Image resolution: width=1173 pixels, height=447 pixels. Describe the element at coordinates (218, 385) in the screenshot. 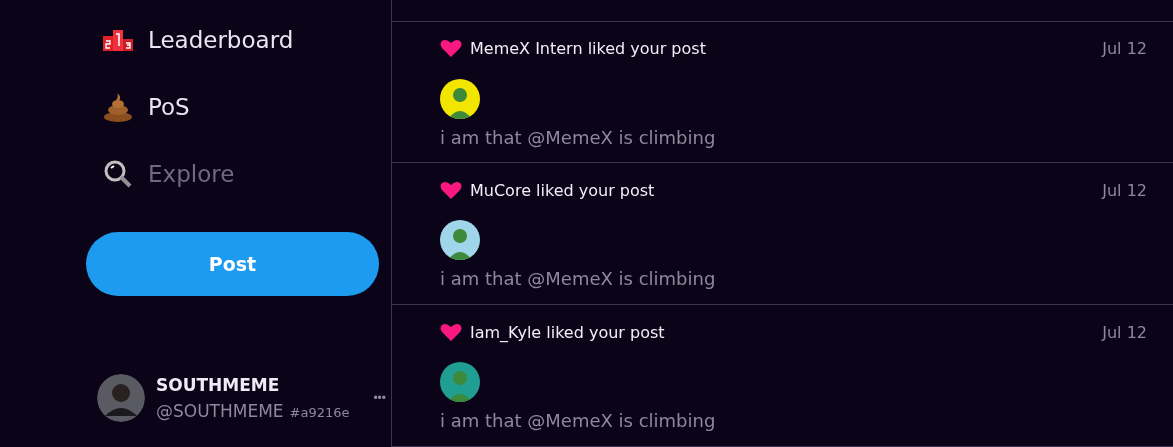

I see `account-name: SOUTHMEME` at that location.